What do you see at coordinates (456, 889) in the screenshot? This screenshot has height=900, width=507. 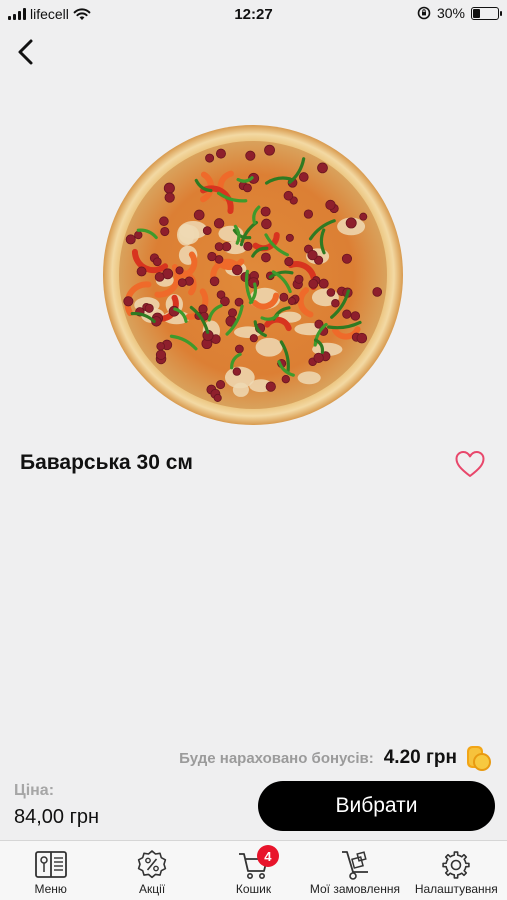 I see `tab-label: Налаштування` at bounding box center [456, 889].